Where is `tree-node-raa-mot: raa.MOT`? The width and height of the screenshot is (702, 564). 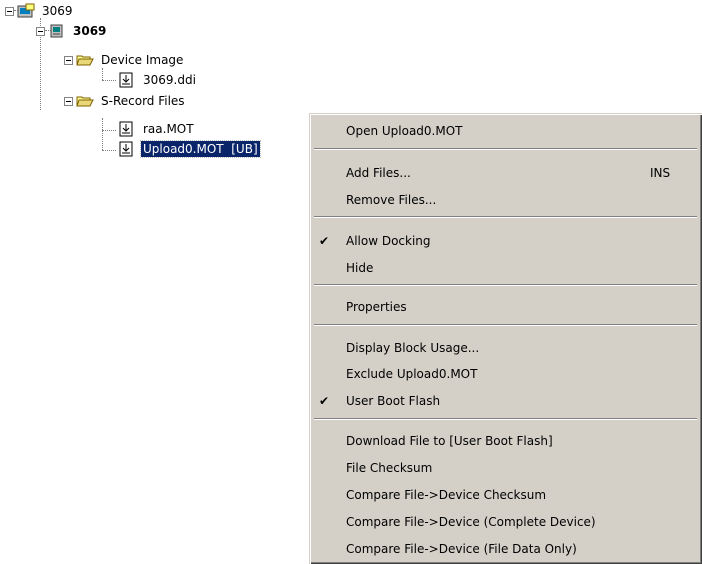
tree-node-raa-mot: raa.MOT is located at coordinates (157, 129).